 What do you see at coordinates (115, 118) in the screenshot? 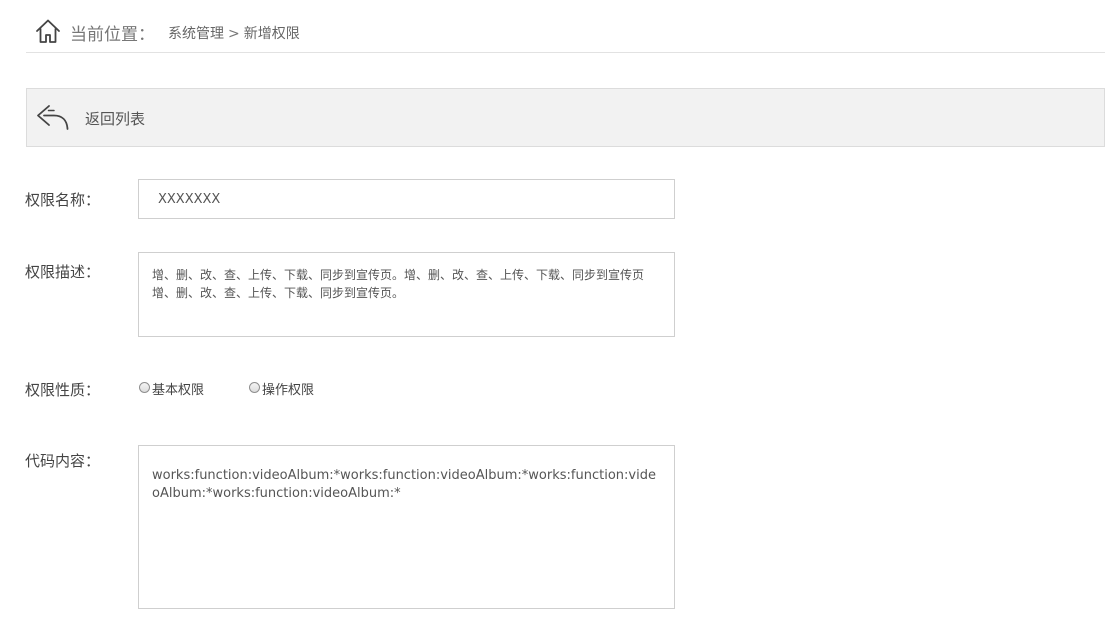
I see `back-to-list-label: 返回列表` at bounding box center [115, 118].